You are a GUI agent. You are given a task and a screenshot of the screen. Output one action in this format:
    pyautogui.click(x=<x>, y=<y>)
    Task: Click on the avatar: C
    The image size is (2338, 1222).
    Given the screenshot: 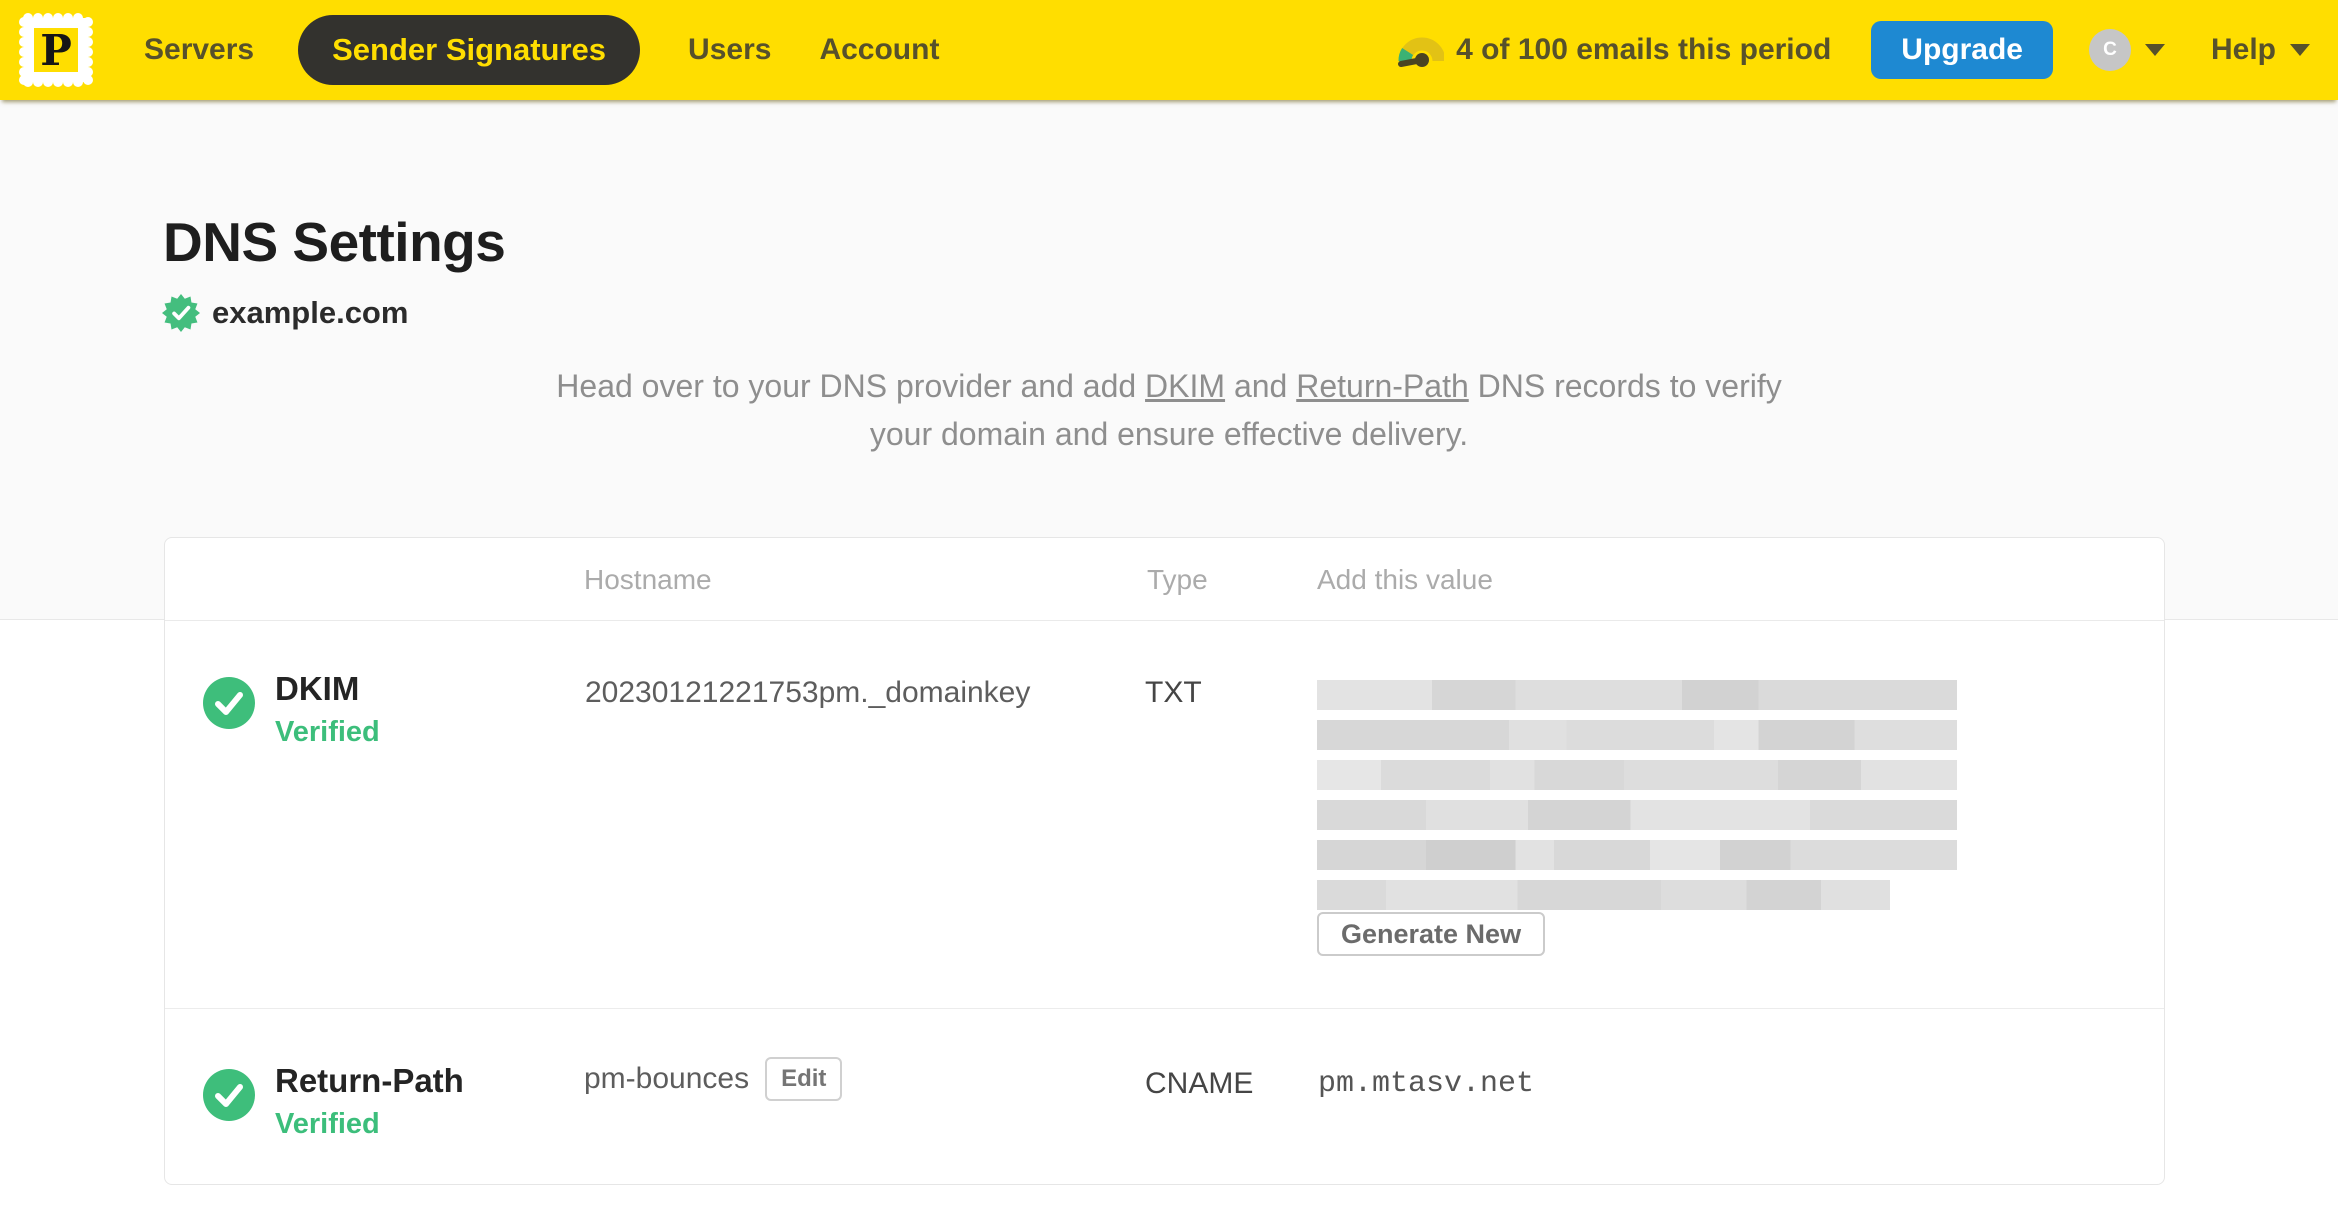 What is the action you would take?
    pyautogui.click(x=2109, y=50)
    